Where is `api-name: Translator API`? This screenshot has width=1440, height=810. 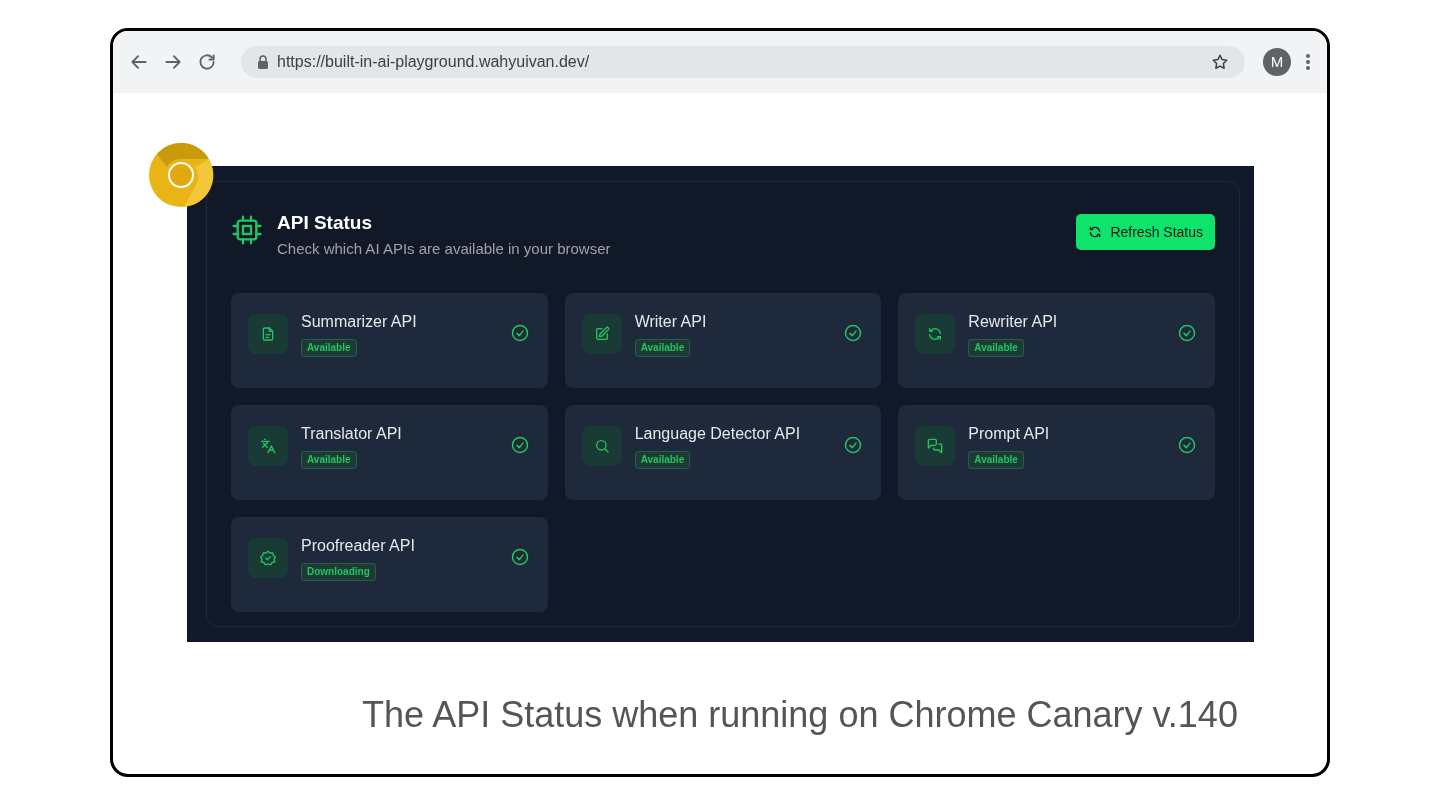
api-name: Translator API is located at coordinates (352, 433).